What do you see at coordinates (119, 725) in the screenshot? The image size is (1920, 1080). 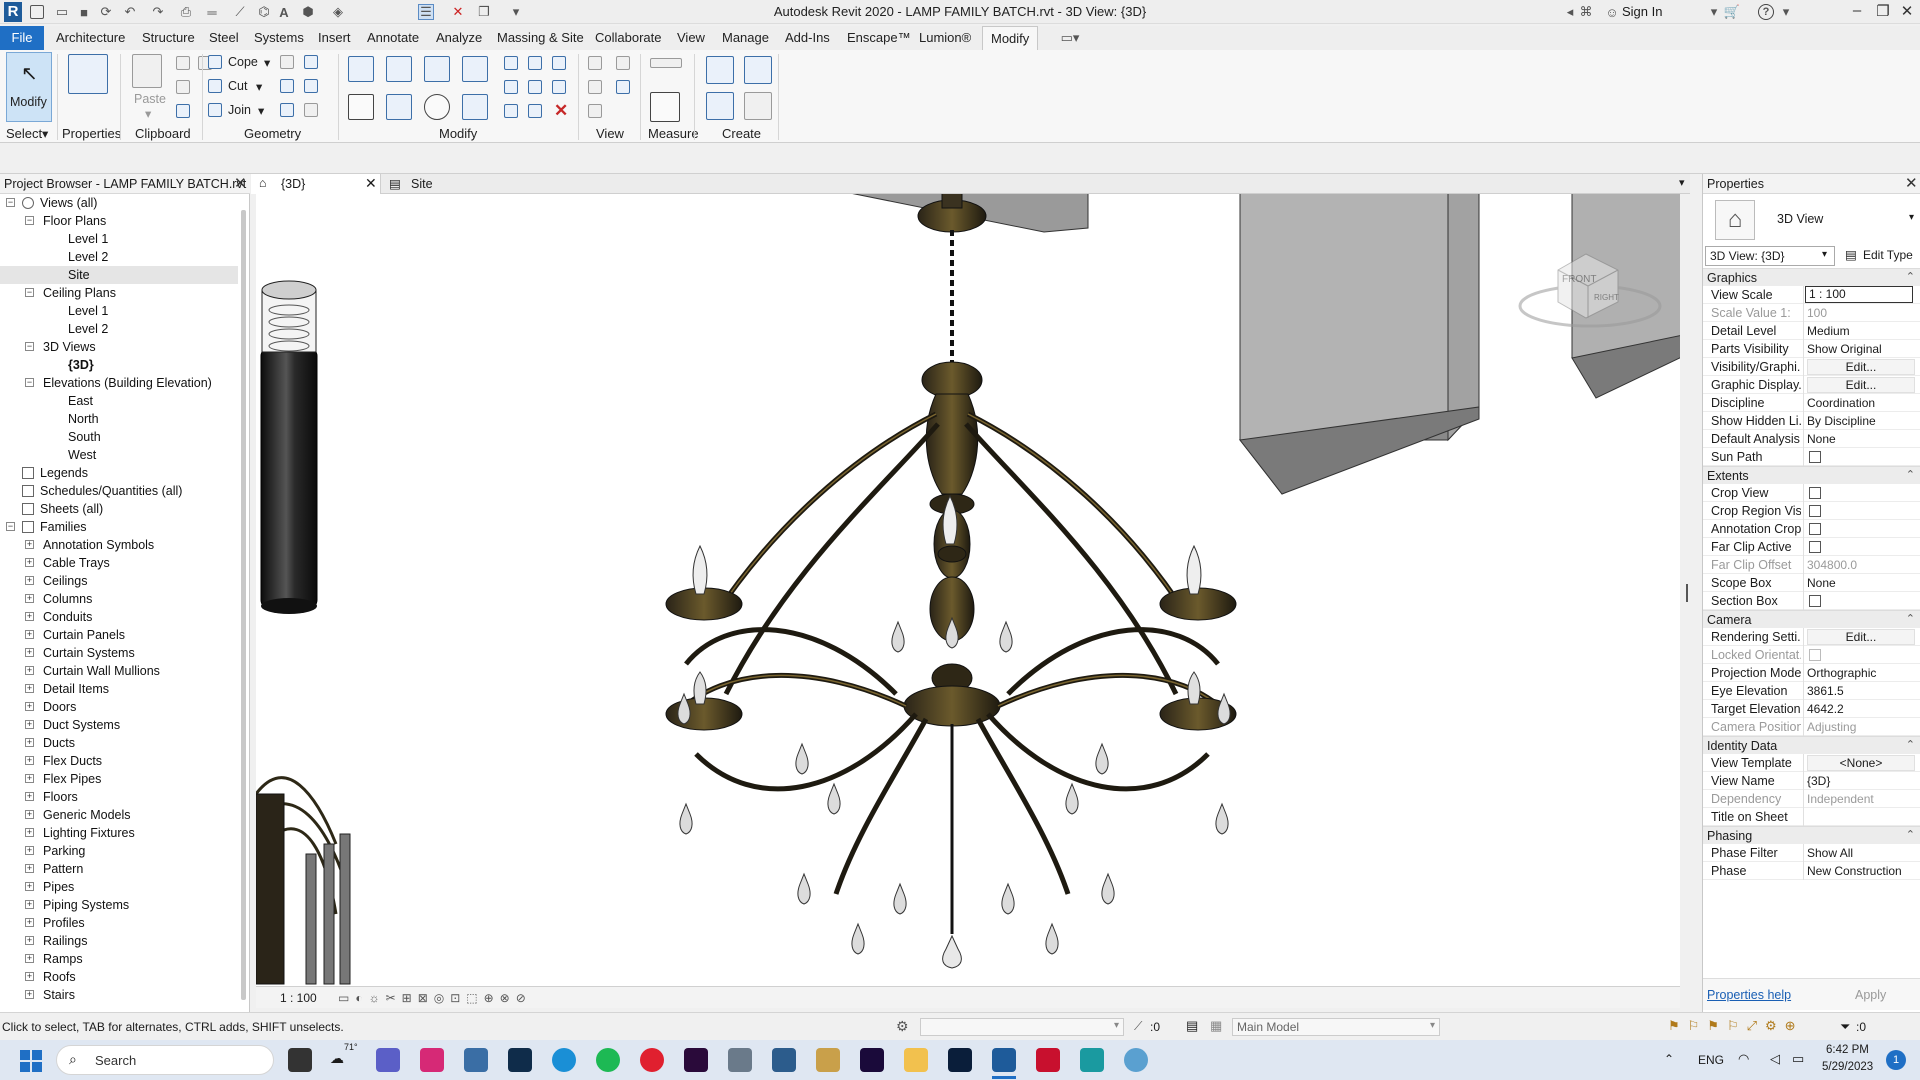 I see `browser-item: + Duct Systems` at bounding box center [119, 725].